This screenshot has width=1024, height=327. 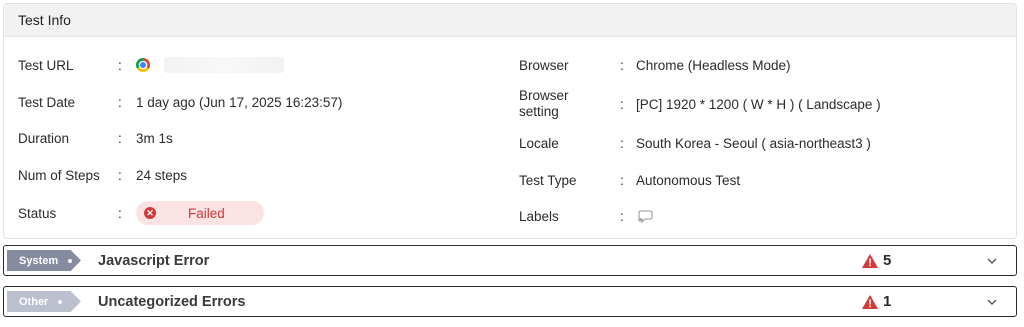 I want to click on panel-title: Test Info, so click(x=44, y=20).